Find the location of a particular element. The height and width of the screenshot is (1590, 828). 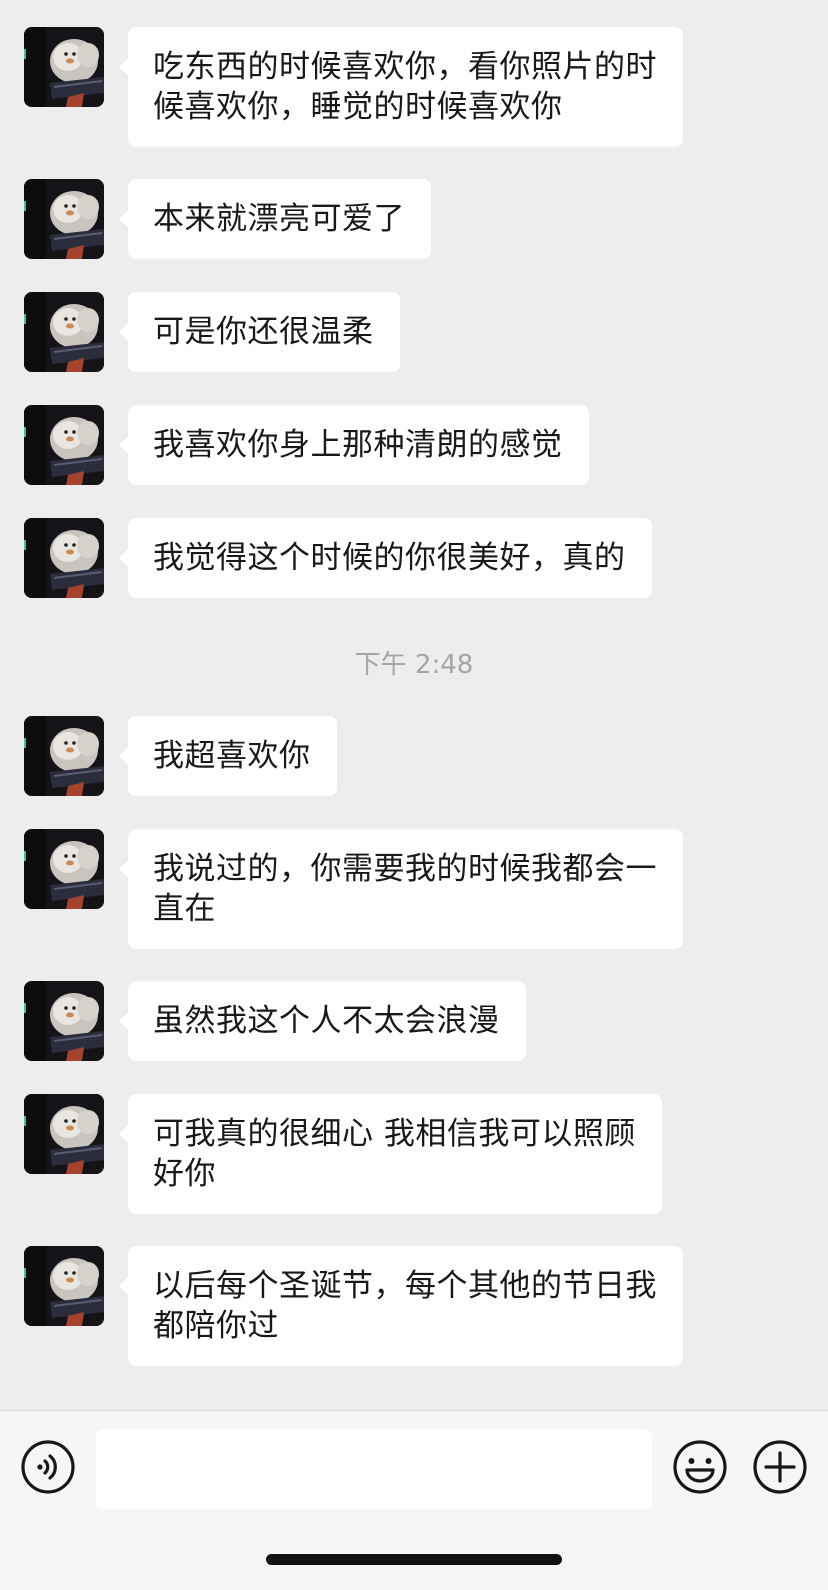

message-text-line: 直在 is located at coordinates (184, 909).